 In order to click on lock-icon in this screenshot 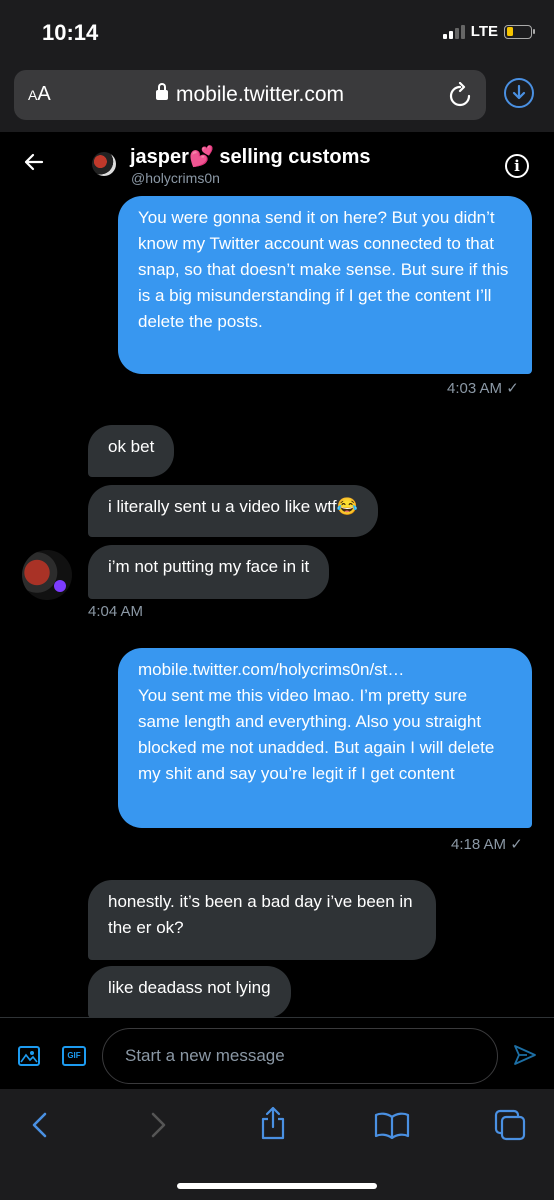, I will do `click(161, 91)`.